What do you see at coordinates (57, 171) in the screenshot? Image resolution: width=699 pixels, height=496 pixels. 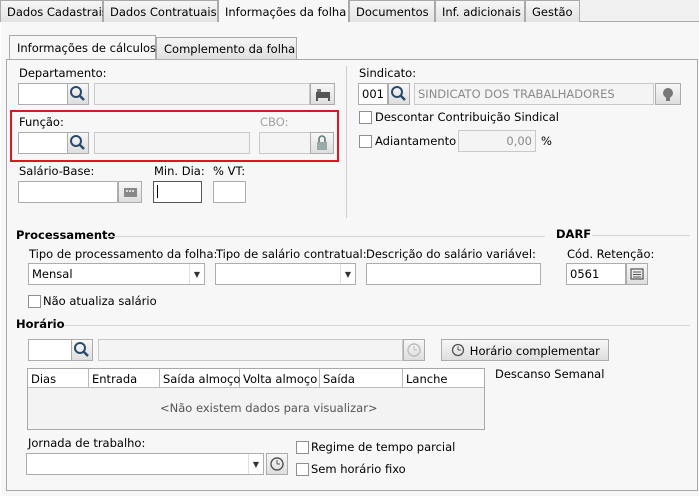 I see `salario-base-label: Salário-Base:` at bounding box center [57, 171].